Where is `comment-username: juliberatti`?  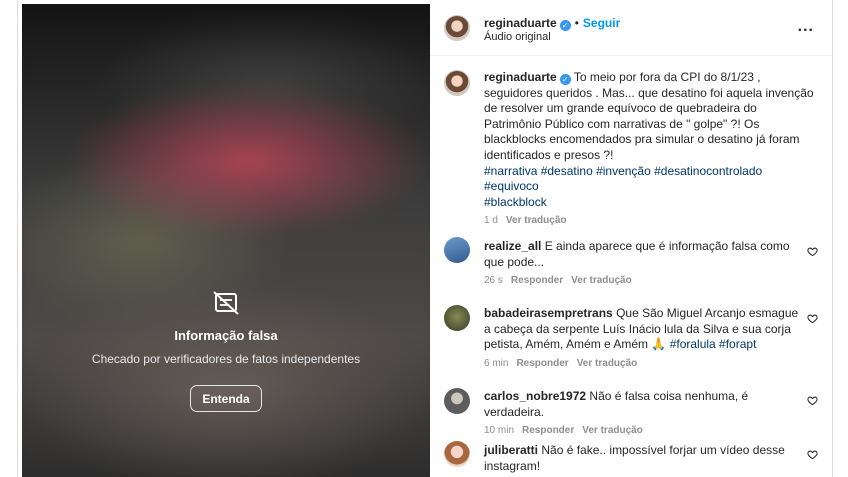 comment-username: juliberatti is located at coordinates (511, 450).